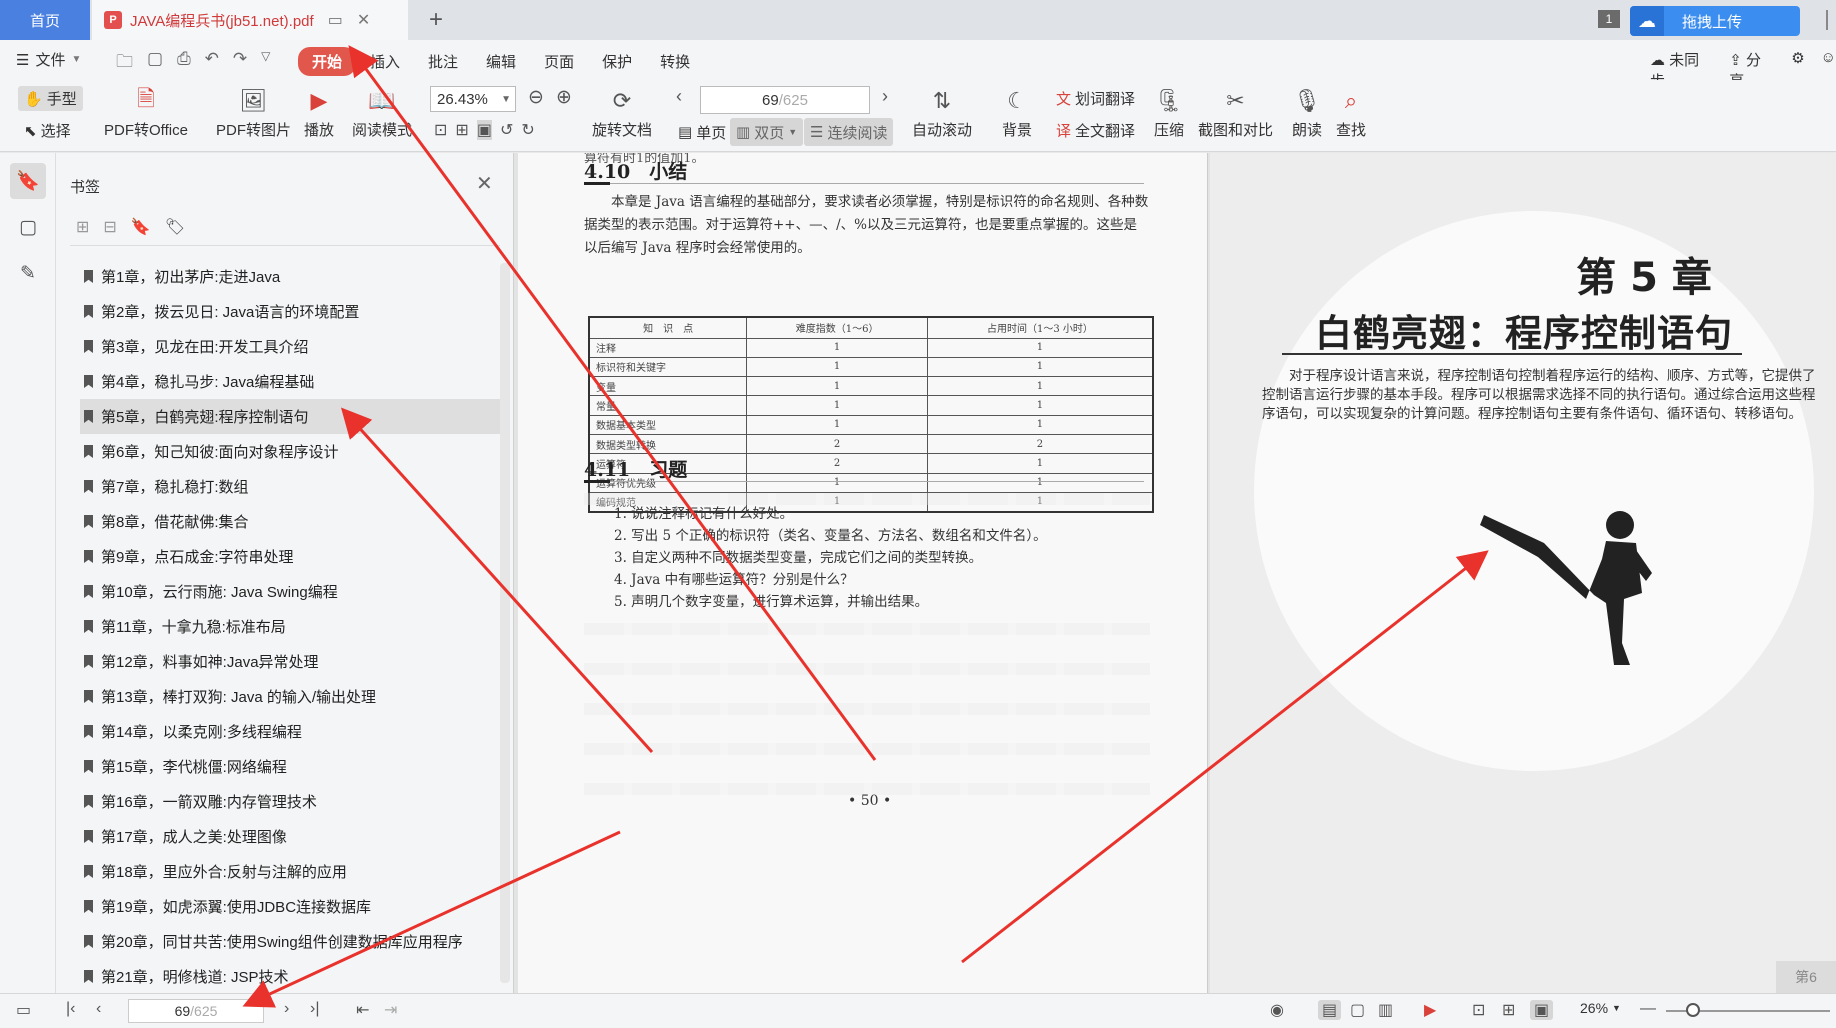 Image resolution: width=1836 pixels, height=1028 pixels. I want to click on bookmark-item: 第17章，成人之美:处理图像, so click(290, 836).